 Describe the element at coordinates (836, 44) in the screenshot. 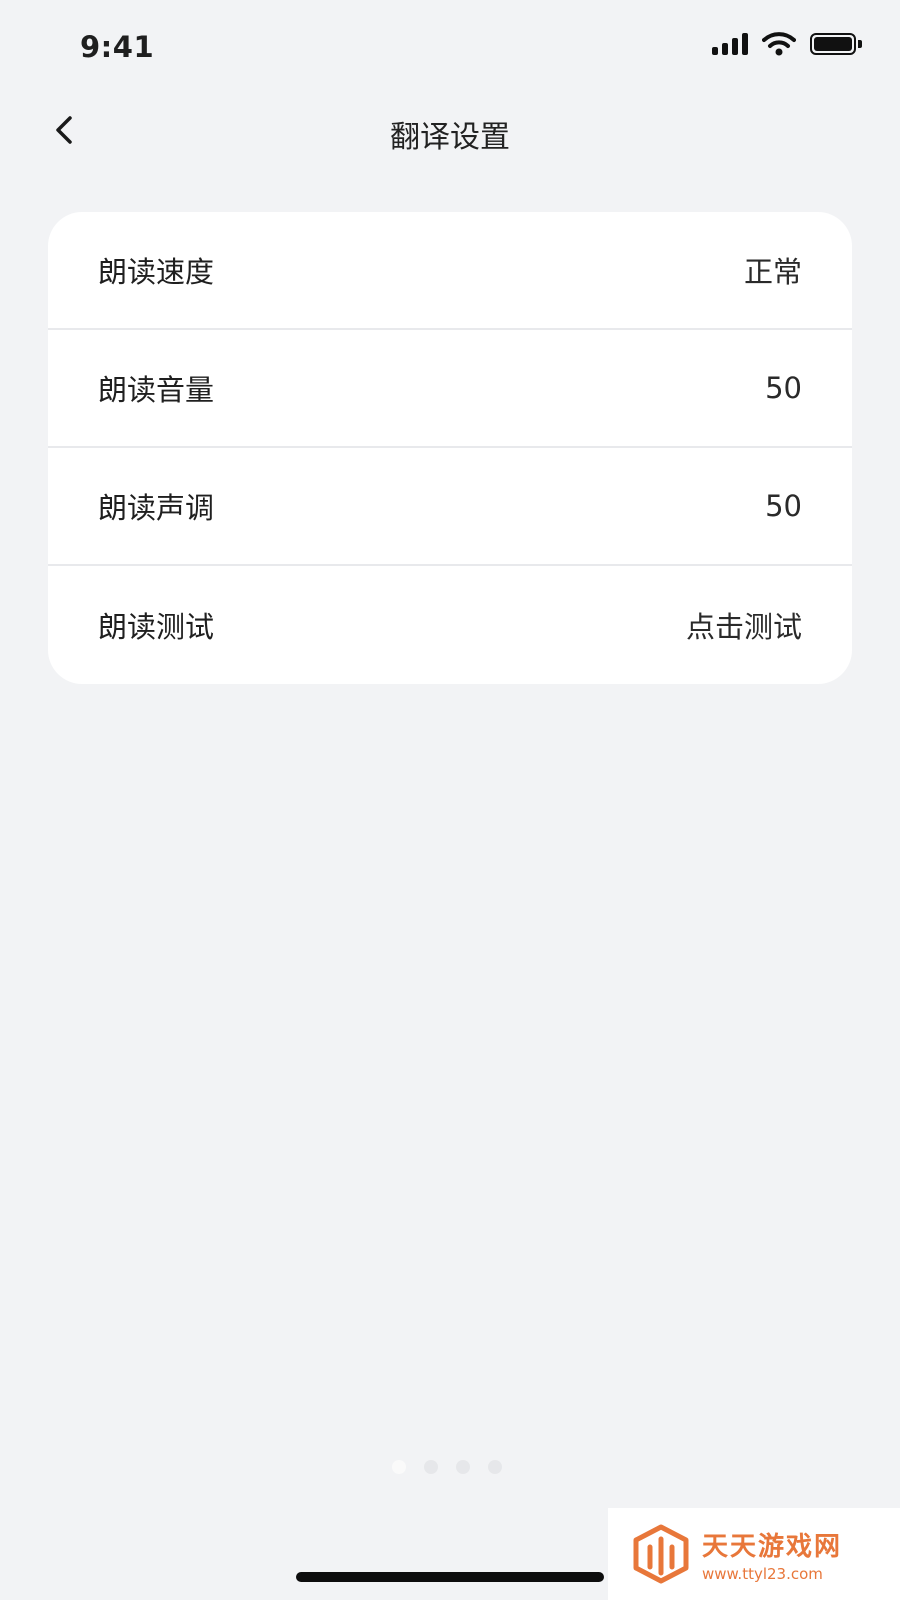

I see `battery-icon` at that location.